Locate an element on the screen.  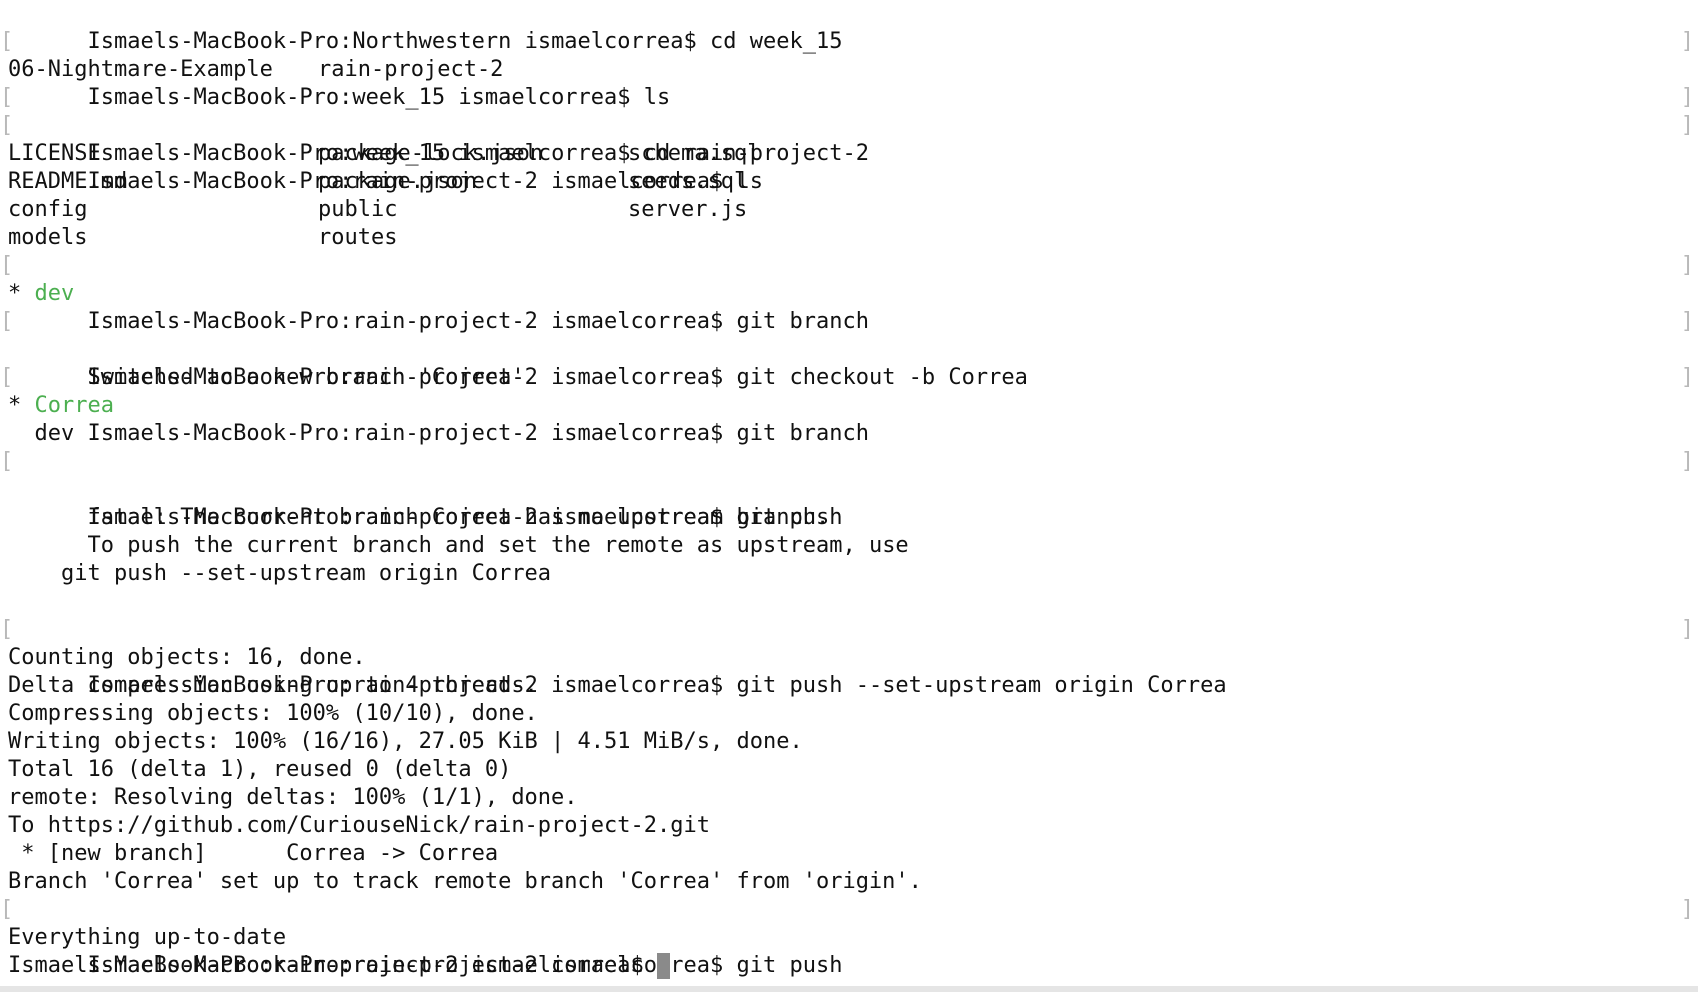
ls-row: models routes is located at coordinates (849, 238).